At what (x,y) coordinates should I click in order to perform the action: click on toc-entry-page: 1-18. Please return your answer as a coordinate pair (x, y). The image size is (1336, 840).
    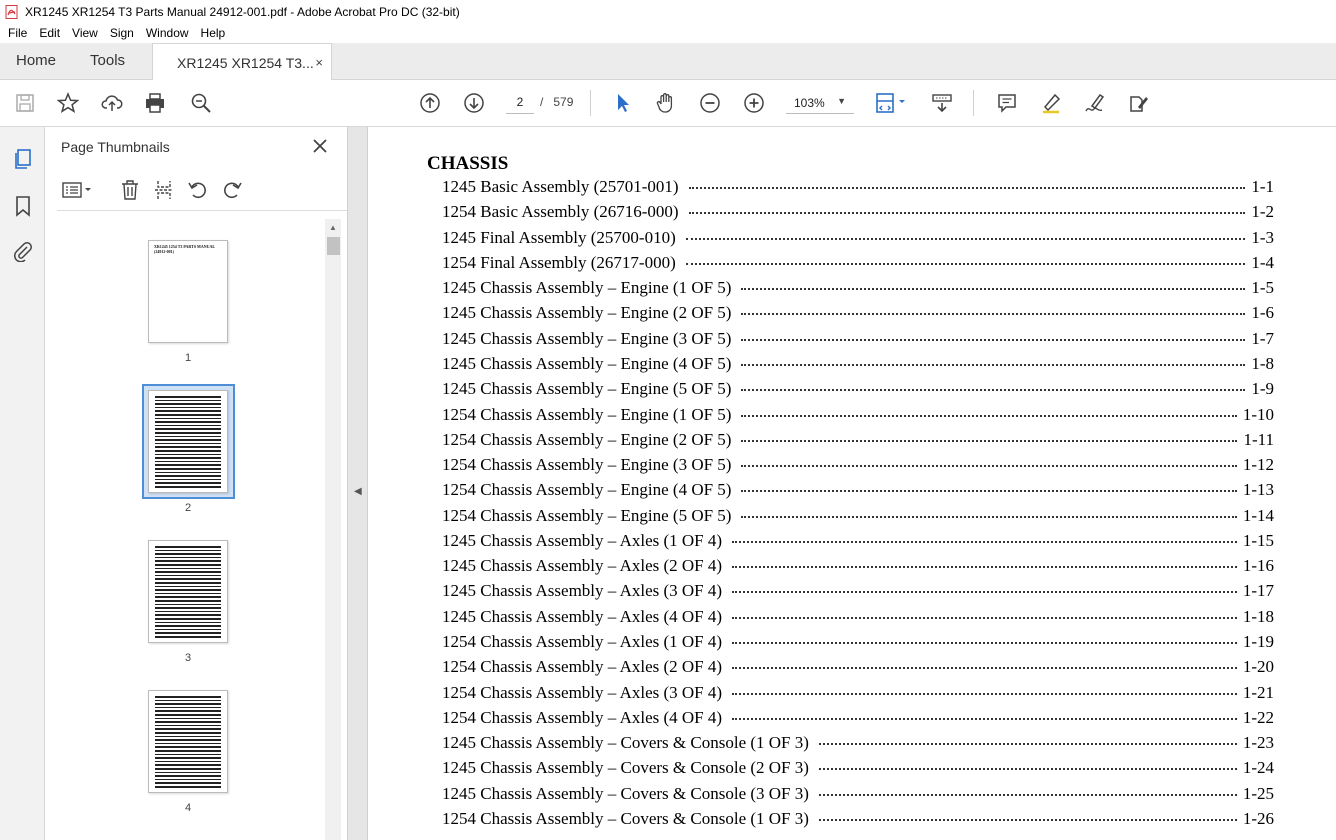
    Looking at the image, I should click on (1258, 616).